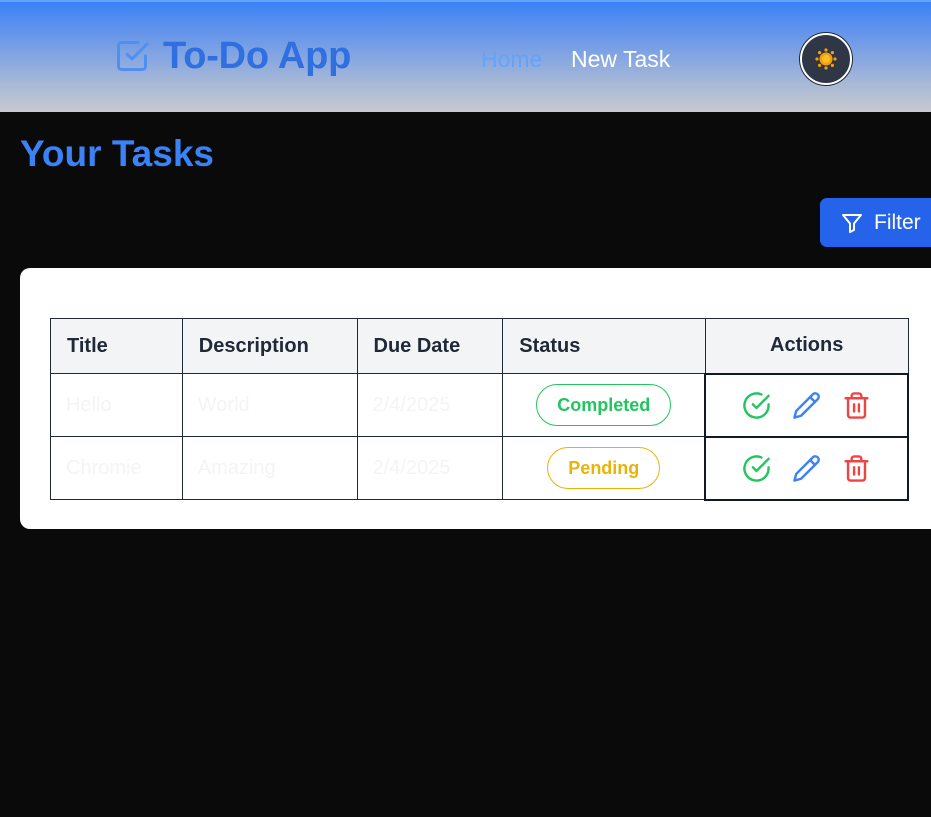  Describe the element at coordinates (116, 468) in the screenshot. I see `task-title: Chromie` at that location.